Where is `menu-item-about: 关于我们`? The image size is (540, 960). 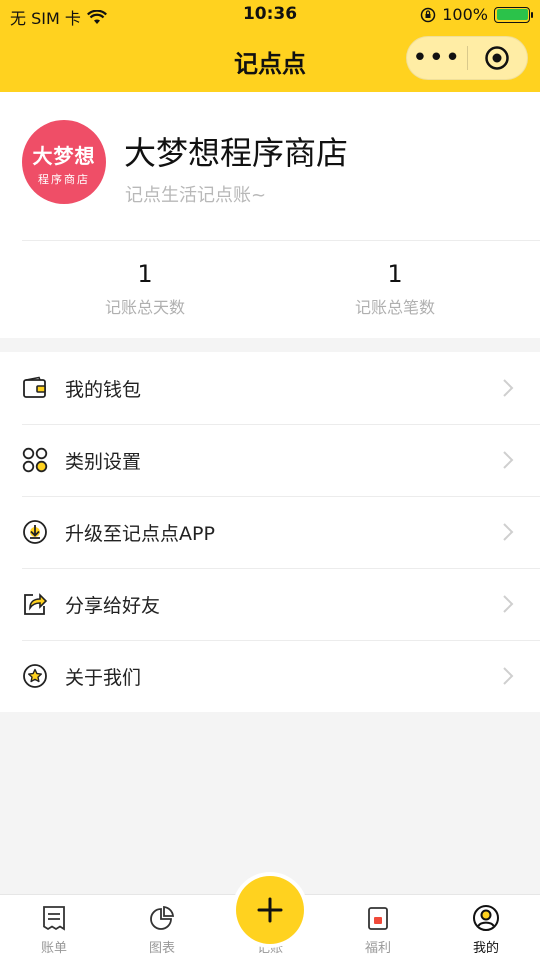 menu-item-about: 关于我们 is located at coordinates (270, 676).